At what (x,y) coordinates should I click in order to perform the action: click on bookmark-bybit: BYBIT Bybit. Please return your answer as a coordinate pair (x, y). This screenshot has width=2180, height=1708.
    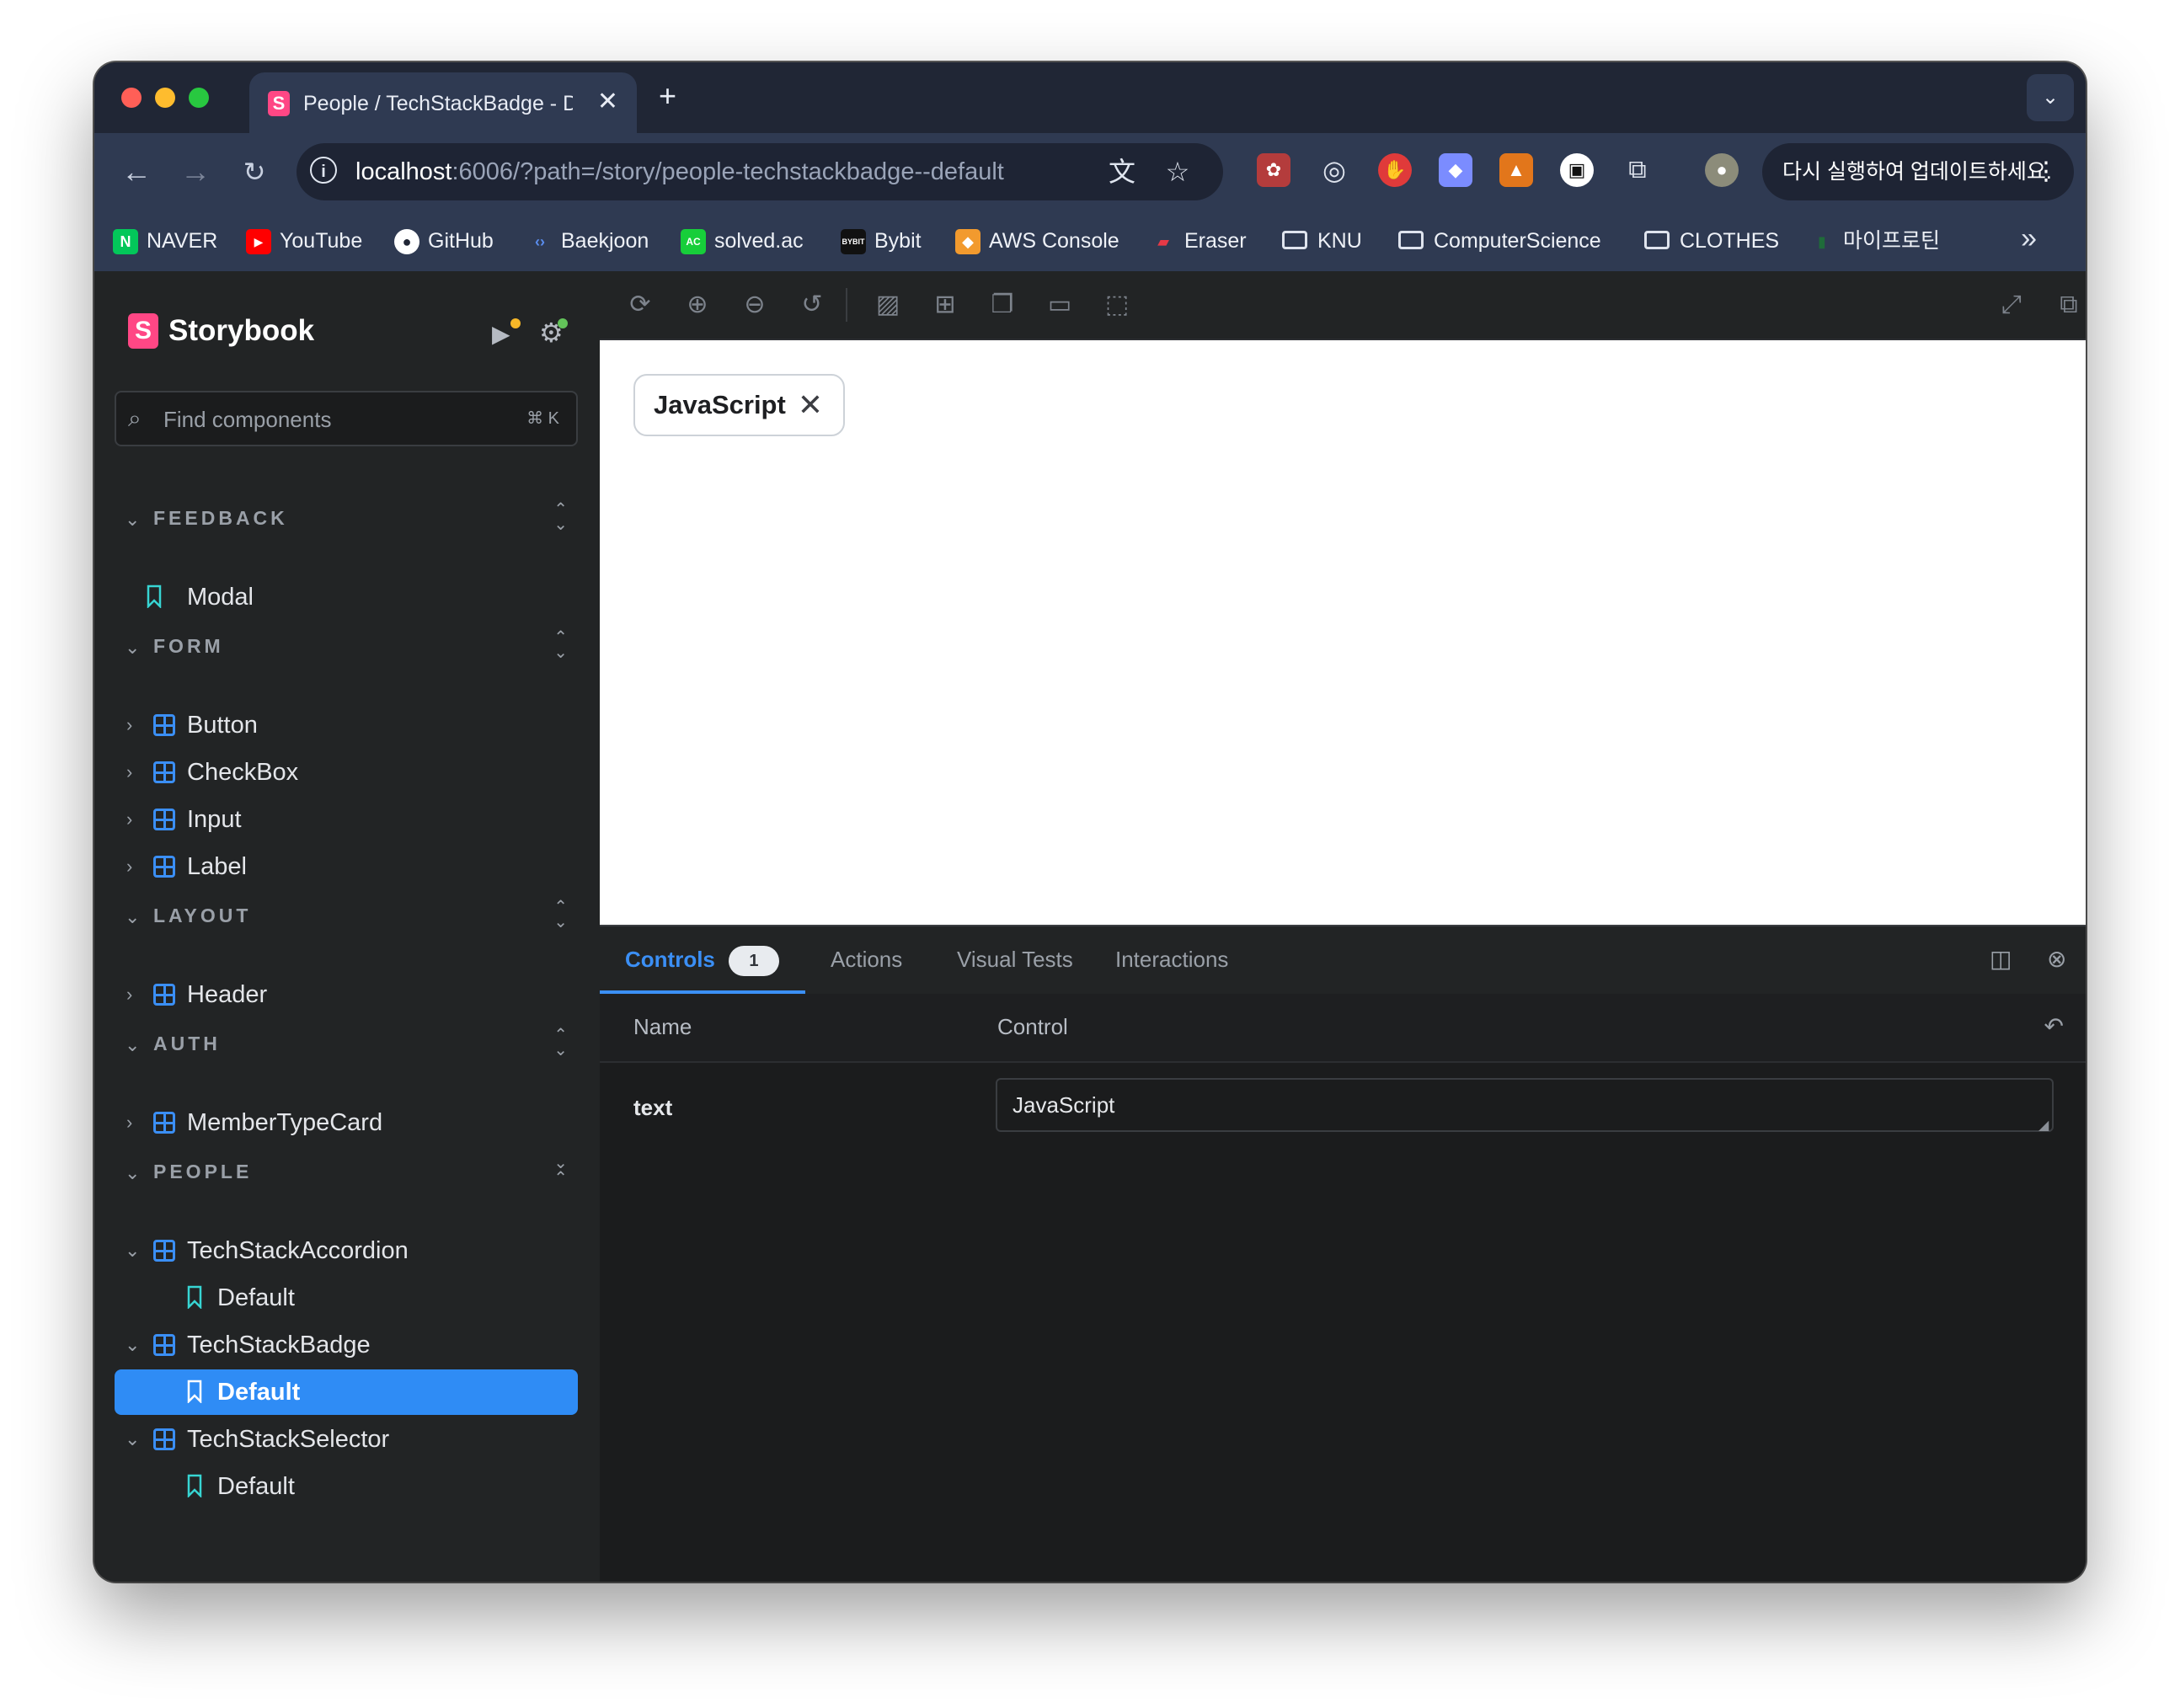
    Looking at the image, I should click on (881, 241).